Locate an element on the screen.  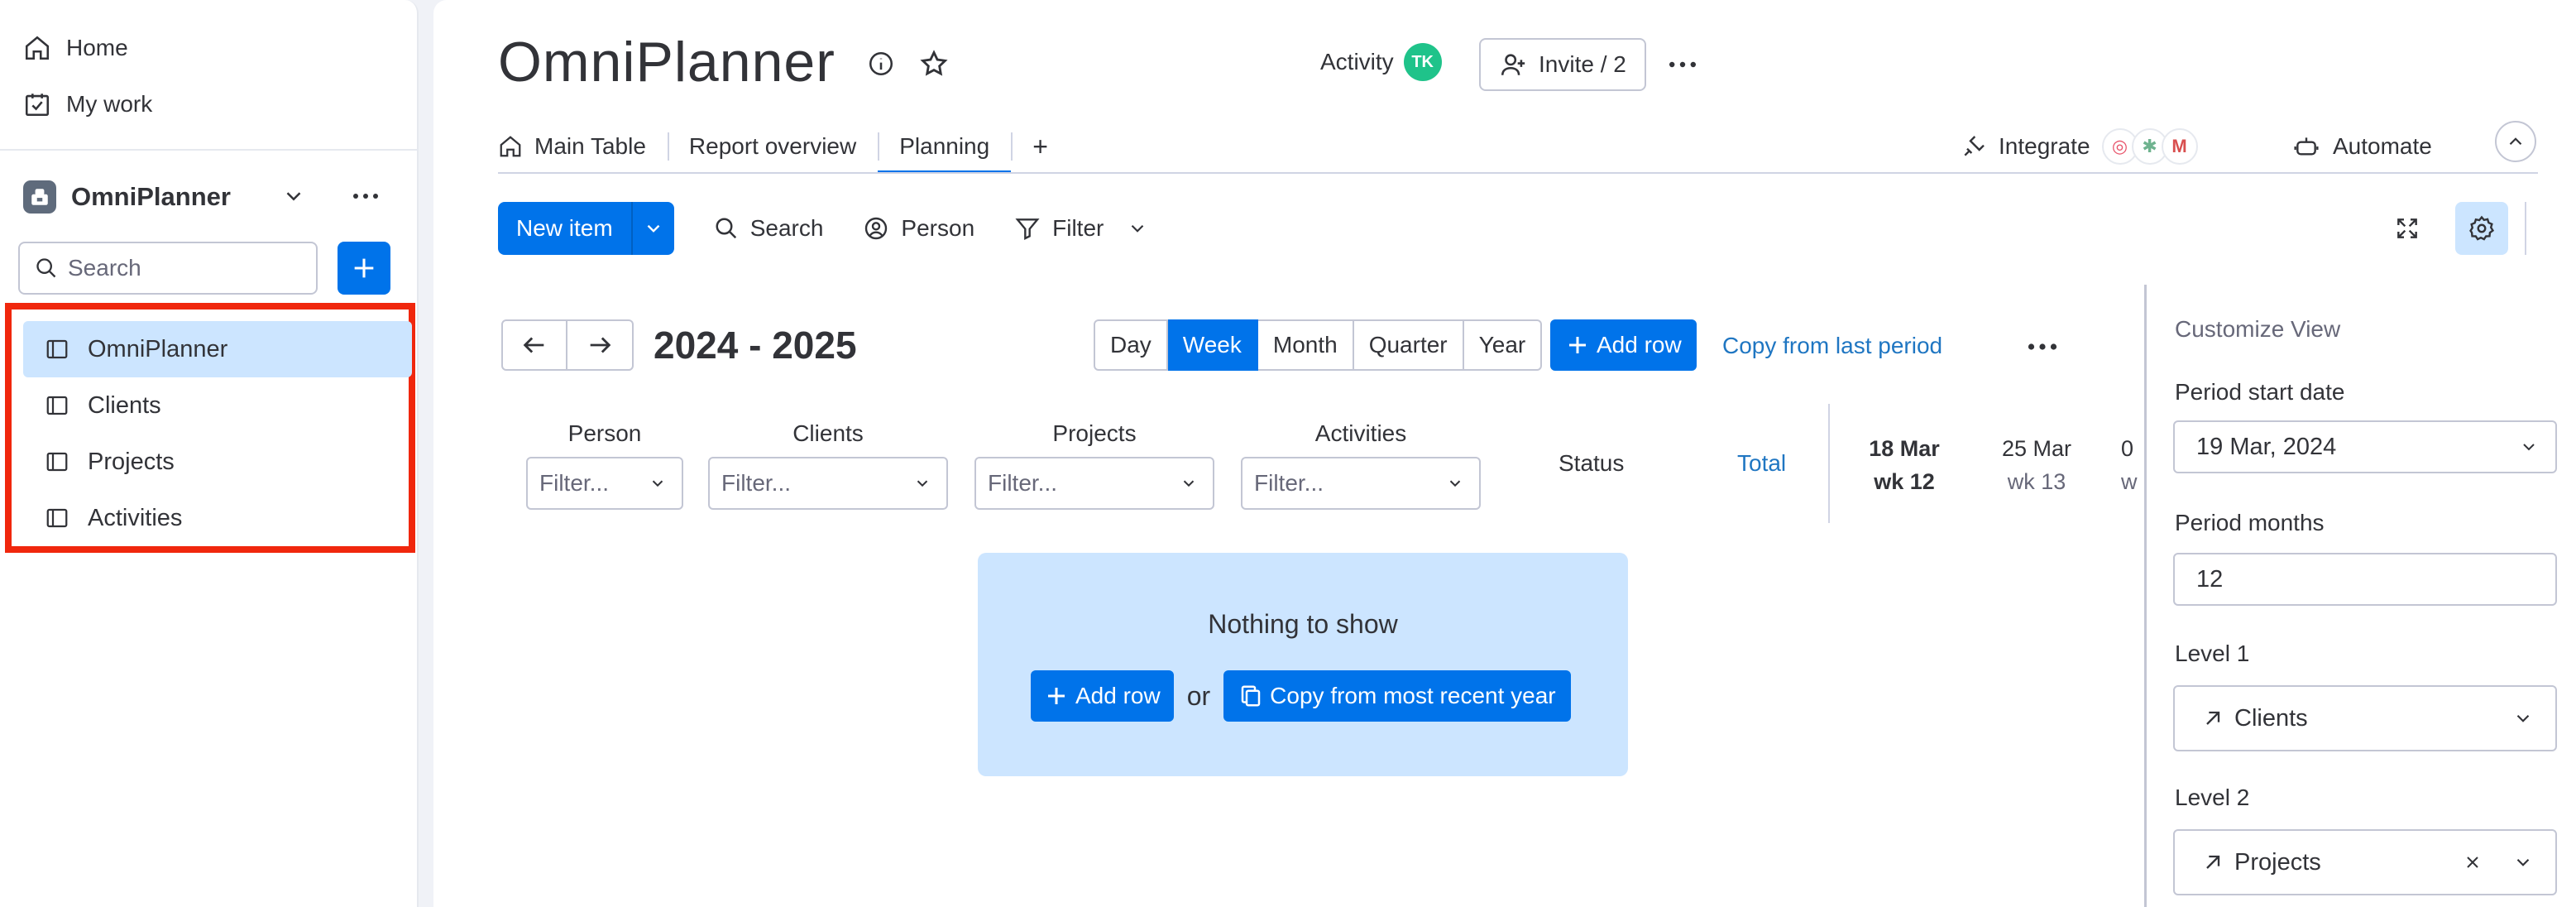
tabs-divider is located at coordinates (1518, 173).